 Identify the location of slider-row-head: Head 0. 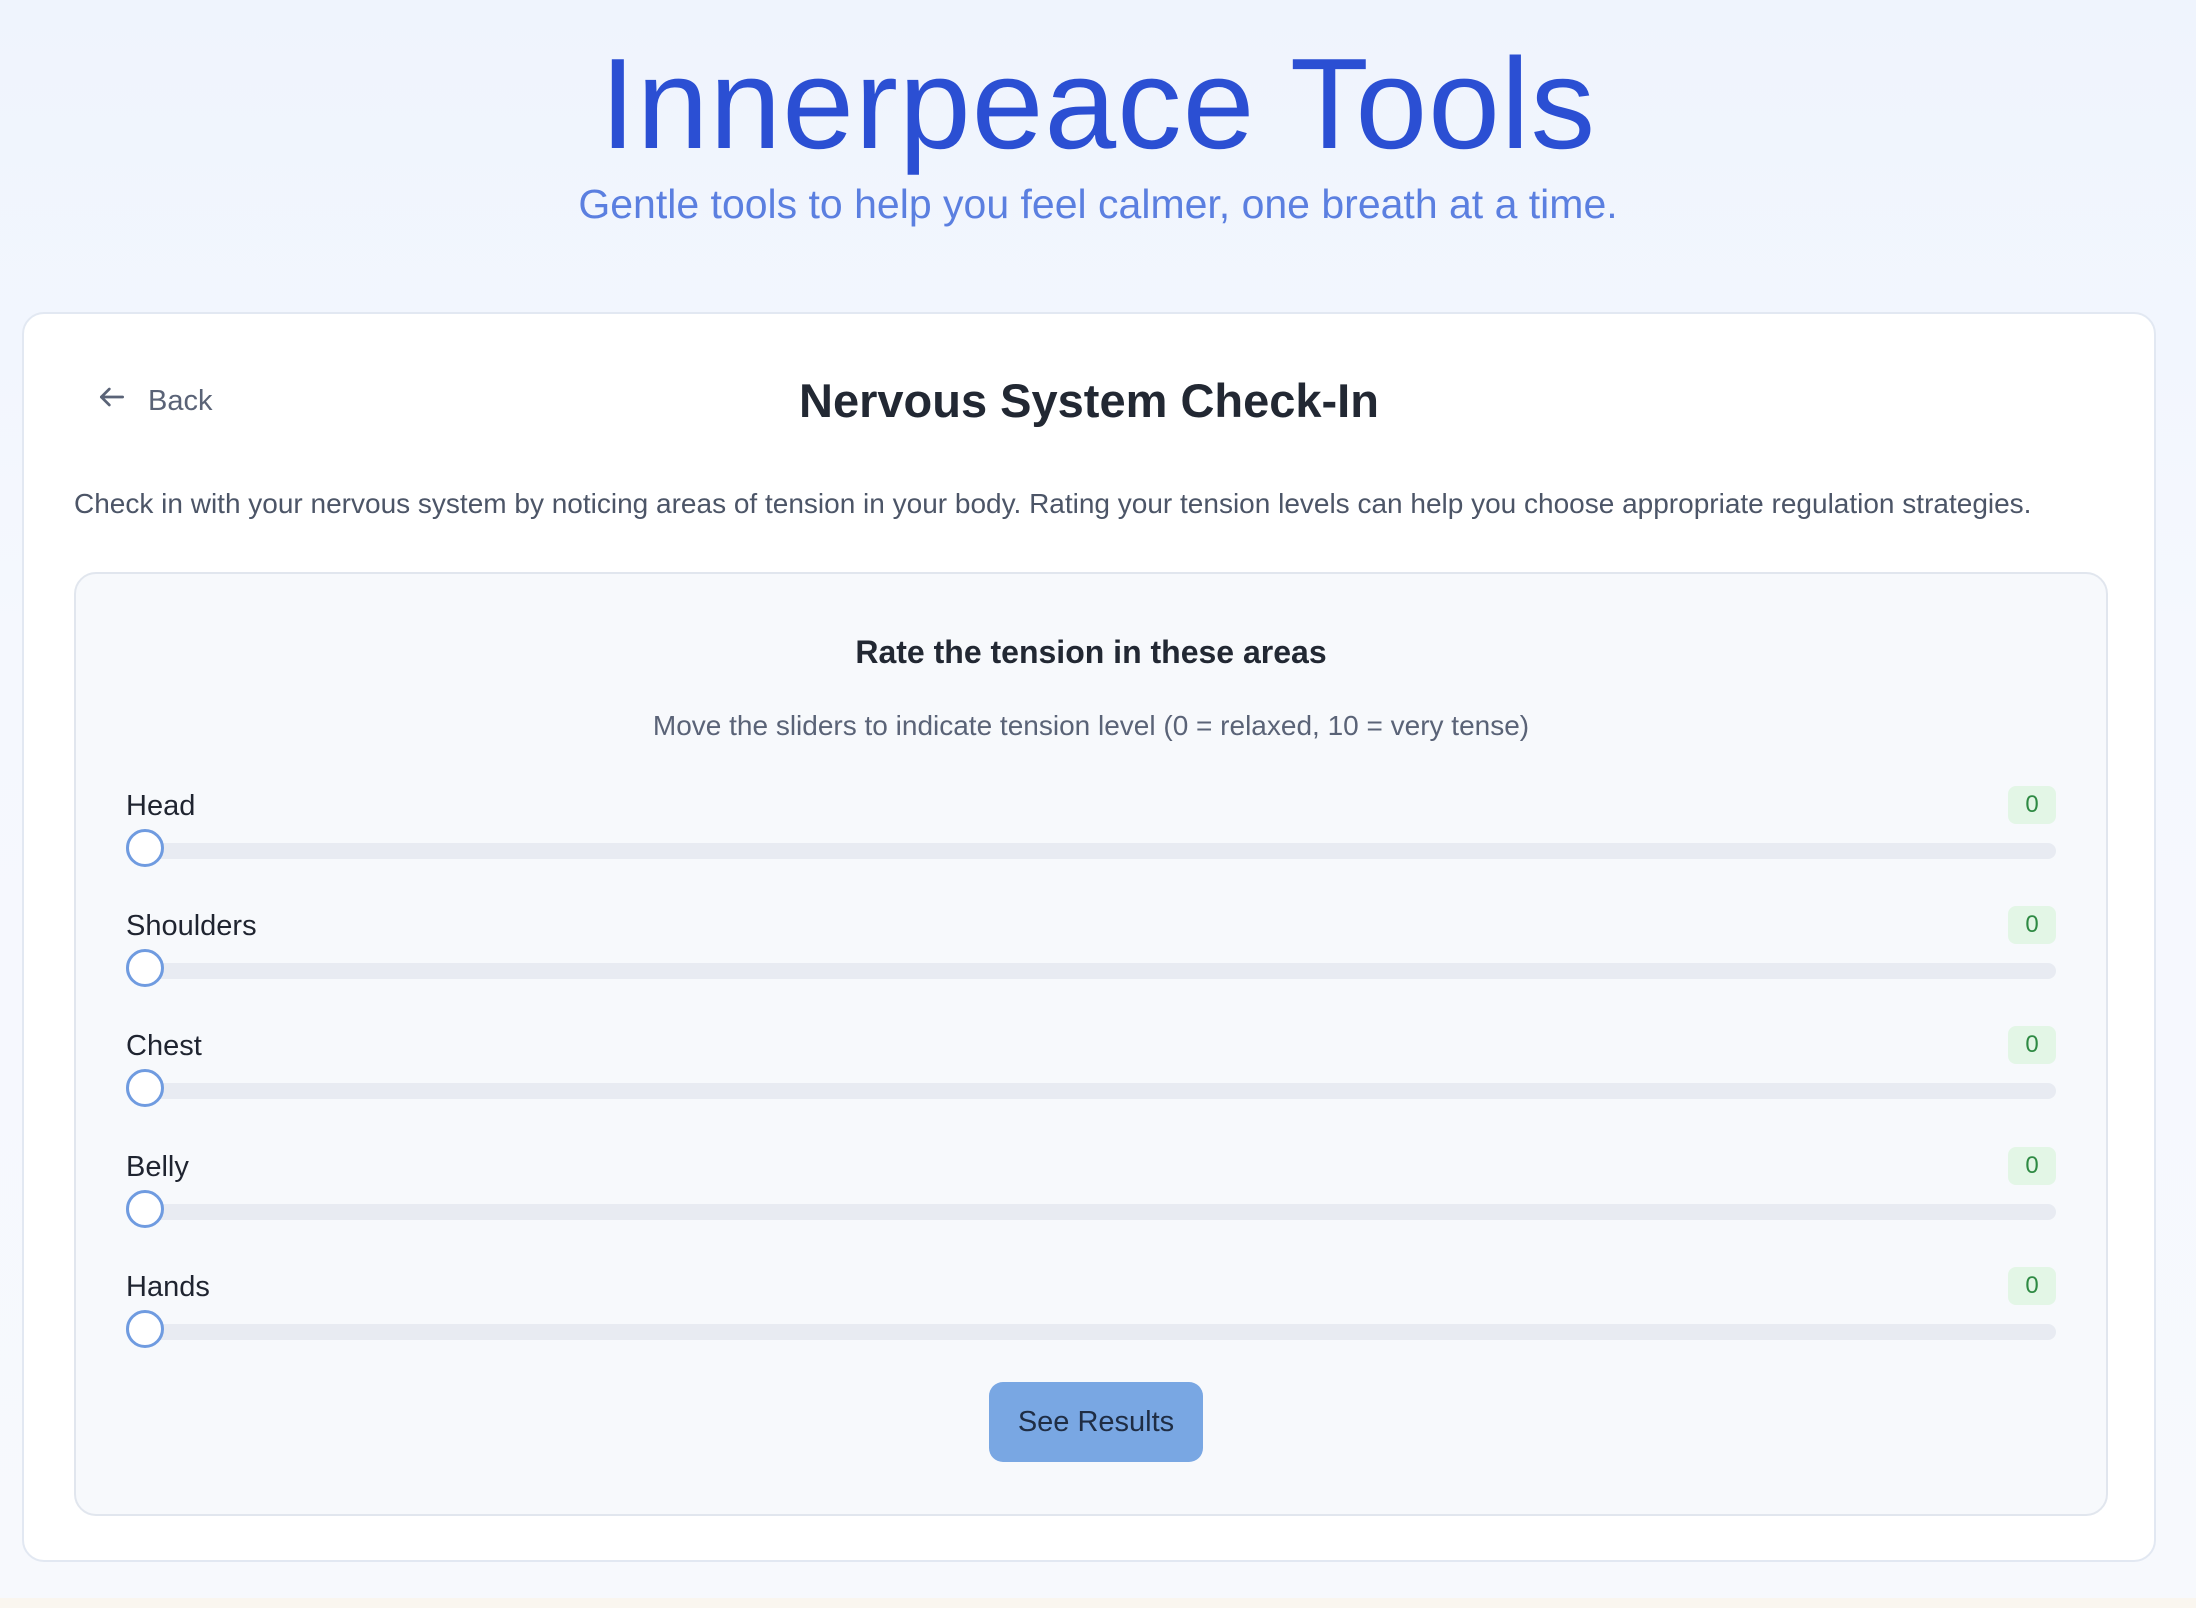
(1091, 832).